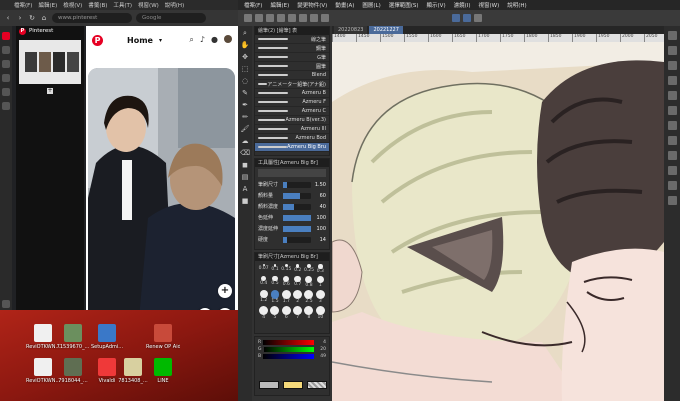  What do you see at coordinates (292, 138) in the screenshot?
I see `subtool-item: Azmeru Bod` at bounding box center [292, 138].